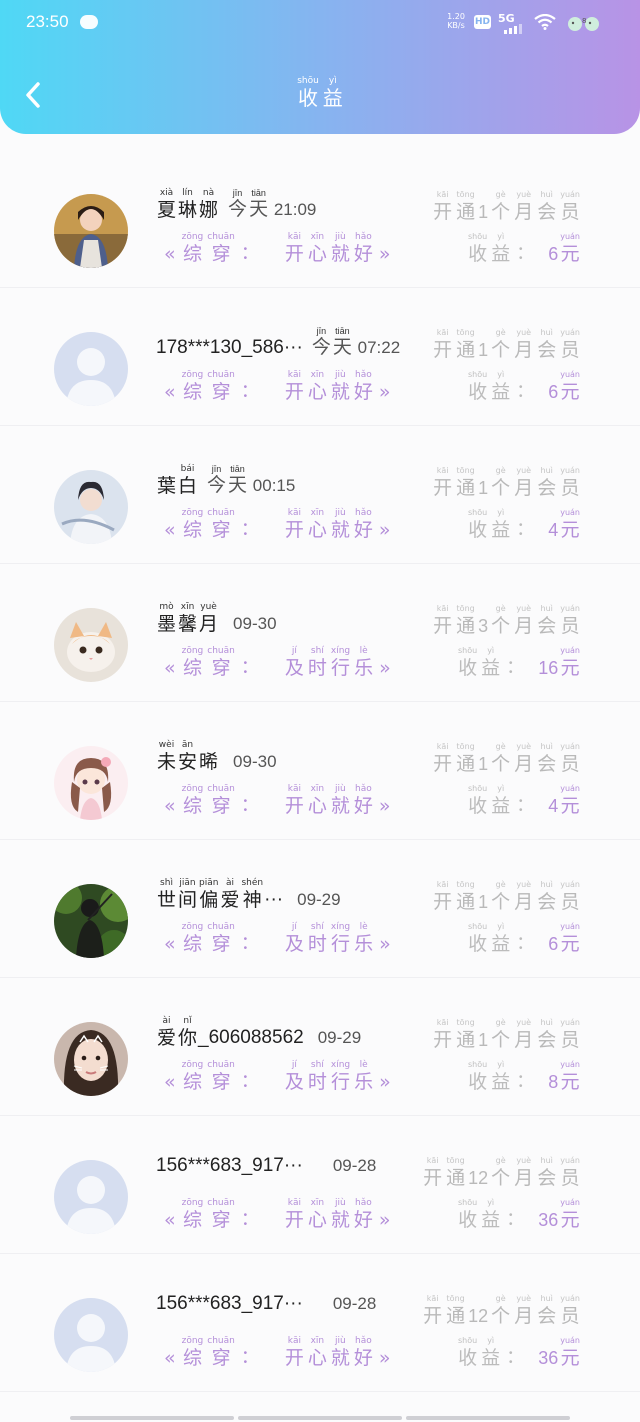  What do you see at coordinates (570, 212) in the screenshot?
I see `hanzi: 员` at bounding box center [570, 212].